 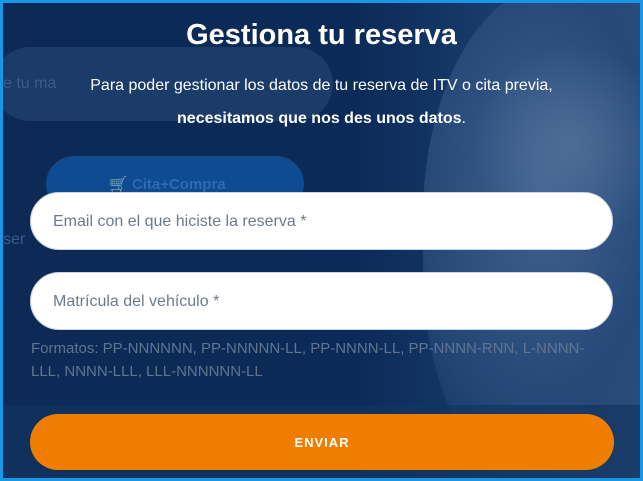 I want to click on plate-input, so click(x=323, y=302).